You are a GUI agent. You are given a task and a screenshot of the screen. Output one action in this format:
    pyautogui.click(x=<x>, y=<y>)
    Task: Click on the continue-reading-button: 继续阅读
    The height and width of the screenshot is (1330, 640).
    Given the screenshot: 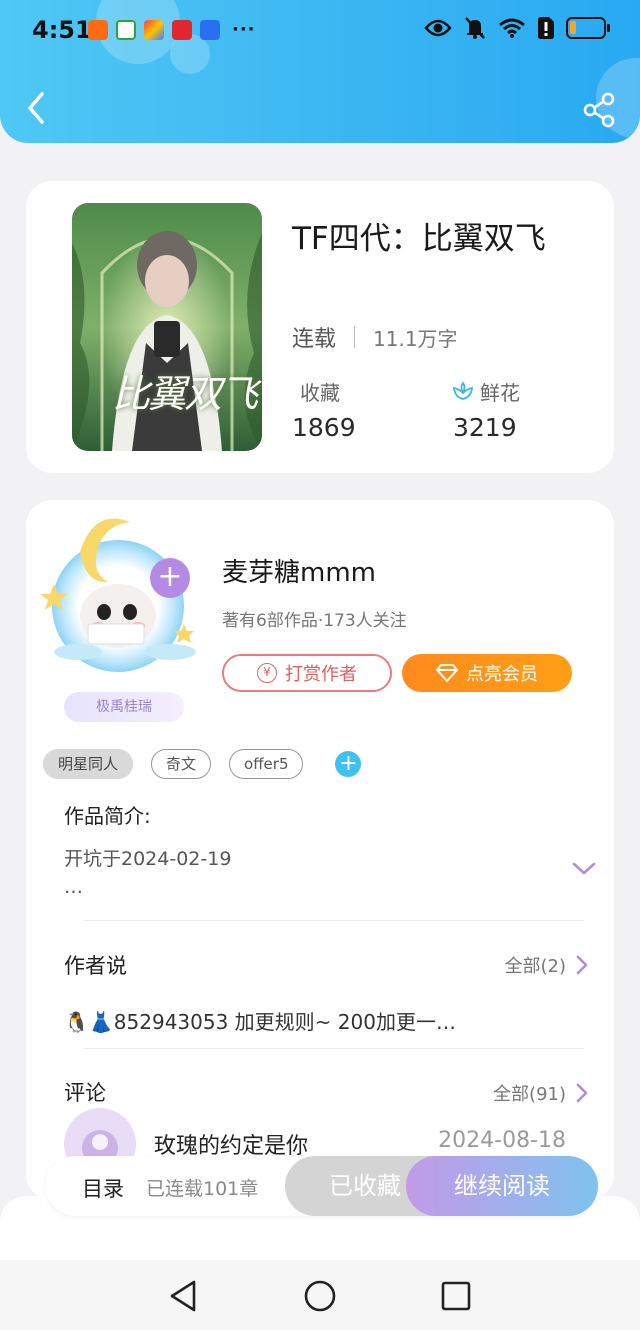 What is the action you would take?
    pyautogui.click(x=502, y=1186)
    